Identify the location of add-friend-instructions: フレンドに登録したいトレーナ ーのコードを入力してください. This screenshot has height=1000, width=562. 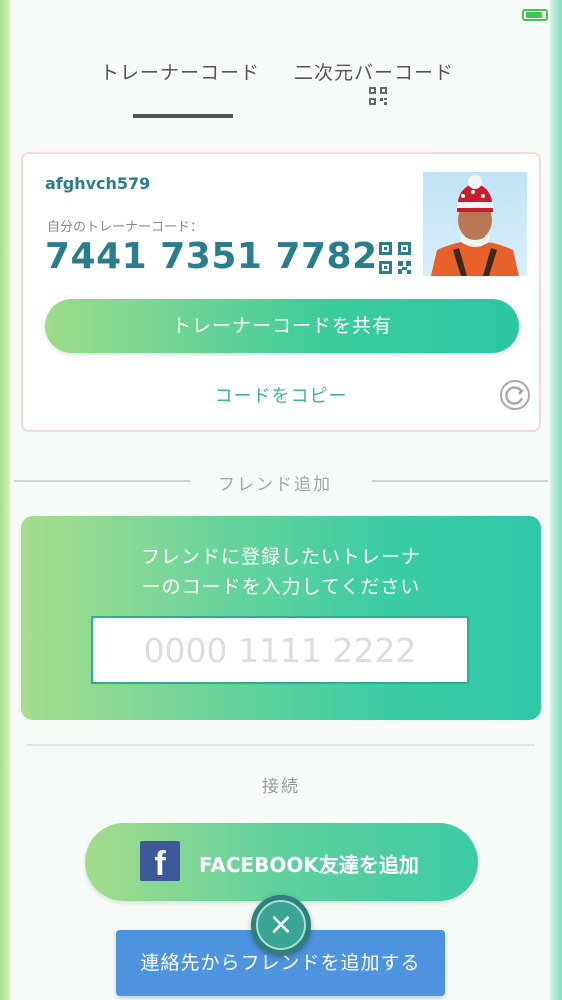
(281, 572).